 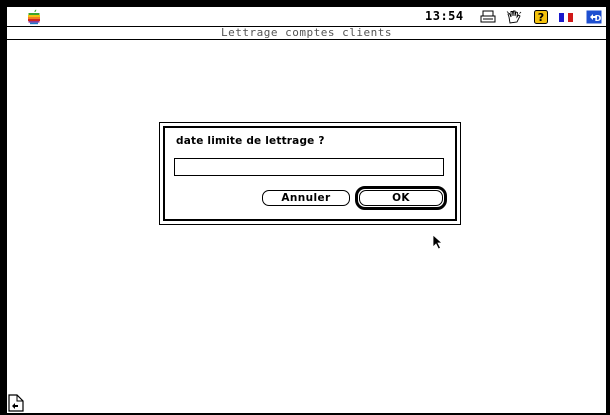 I want to click on dialog-prompt: date limite de lettrage ?, so click(x=250, y=141).